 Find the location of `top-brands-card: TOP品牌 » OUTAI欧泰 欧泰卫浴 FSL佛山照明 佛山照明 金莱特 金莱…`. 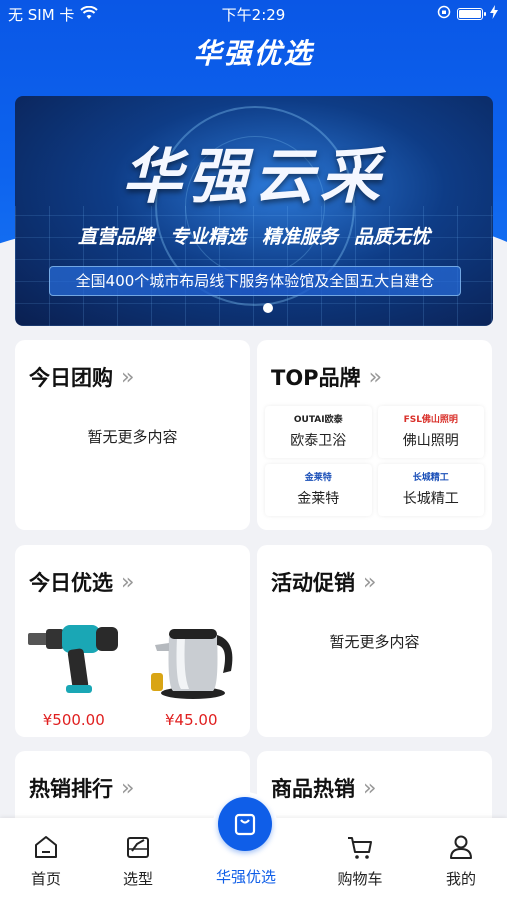

top-brands-card: TOP品牌 » OUTAI欧泰 欧泰卫浴 FSL佛山照明 佛山照明 金莱特 金莱… is located at coordinates (374, 435).